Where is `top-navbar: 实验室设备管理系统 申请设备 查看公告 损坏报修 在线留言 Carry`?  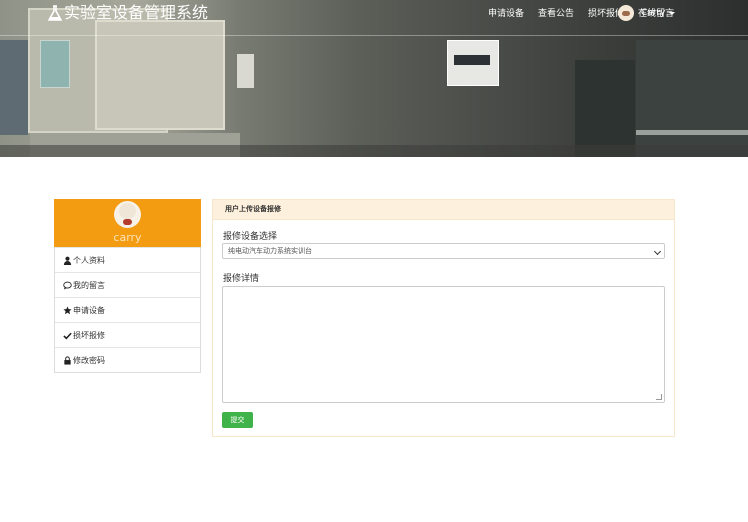 top-navbar: 实验室设备管理系统 申请设备 查看公告 损坏报修 在线留言 Carry is located at coordinates (374, 18).